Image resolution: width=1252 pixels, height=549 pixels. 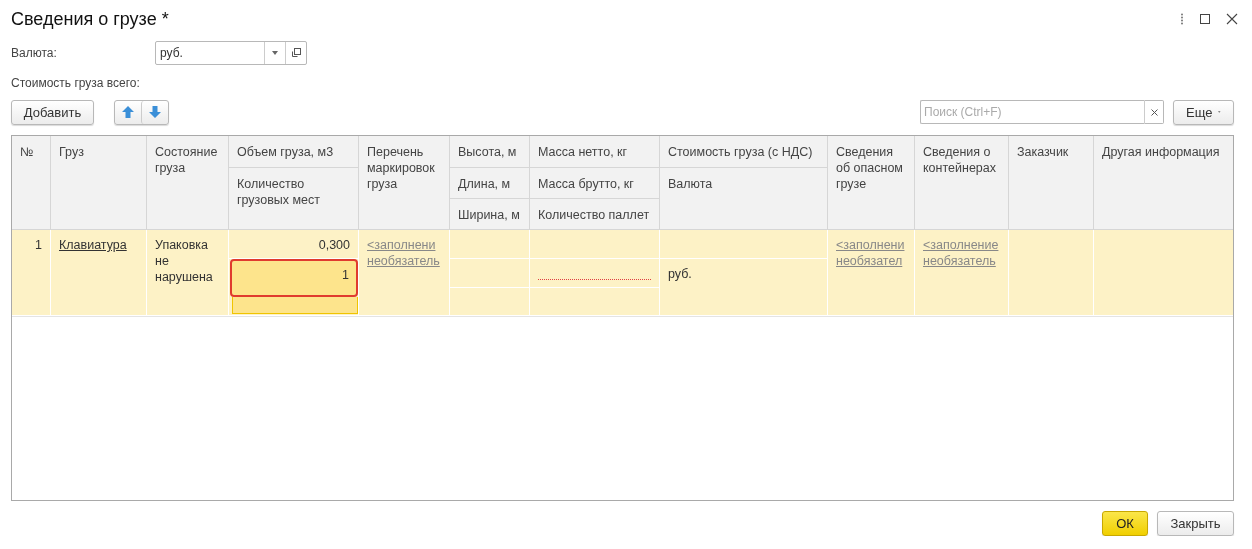 What do you see at coordinates (490, 152) in the screenshot?
I see `column-header: Высота, м` at bounding box center [490, 152].